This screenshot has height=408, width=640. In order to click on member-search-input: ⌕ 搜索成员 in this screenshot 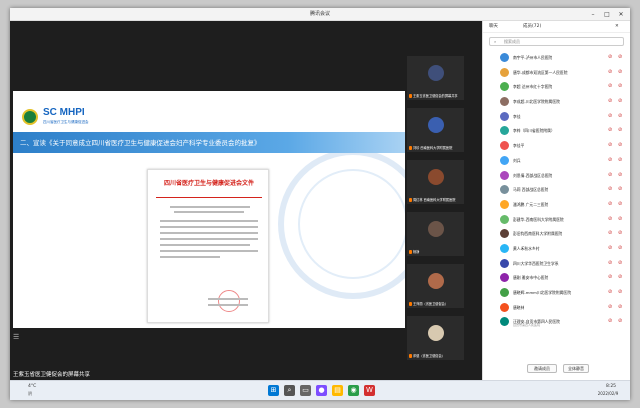, I will do `click(556, 41)`.